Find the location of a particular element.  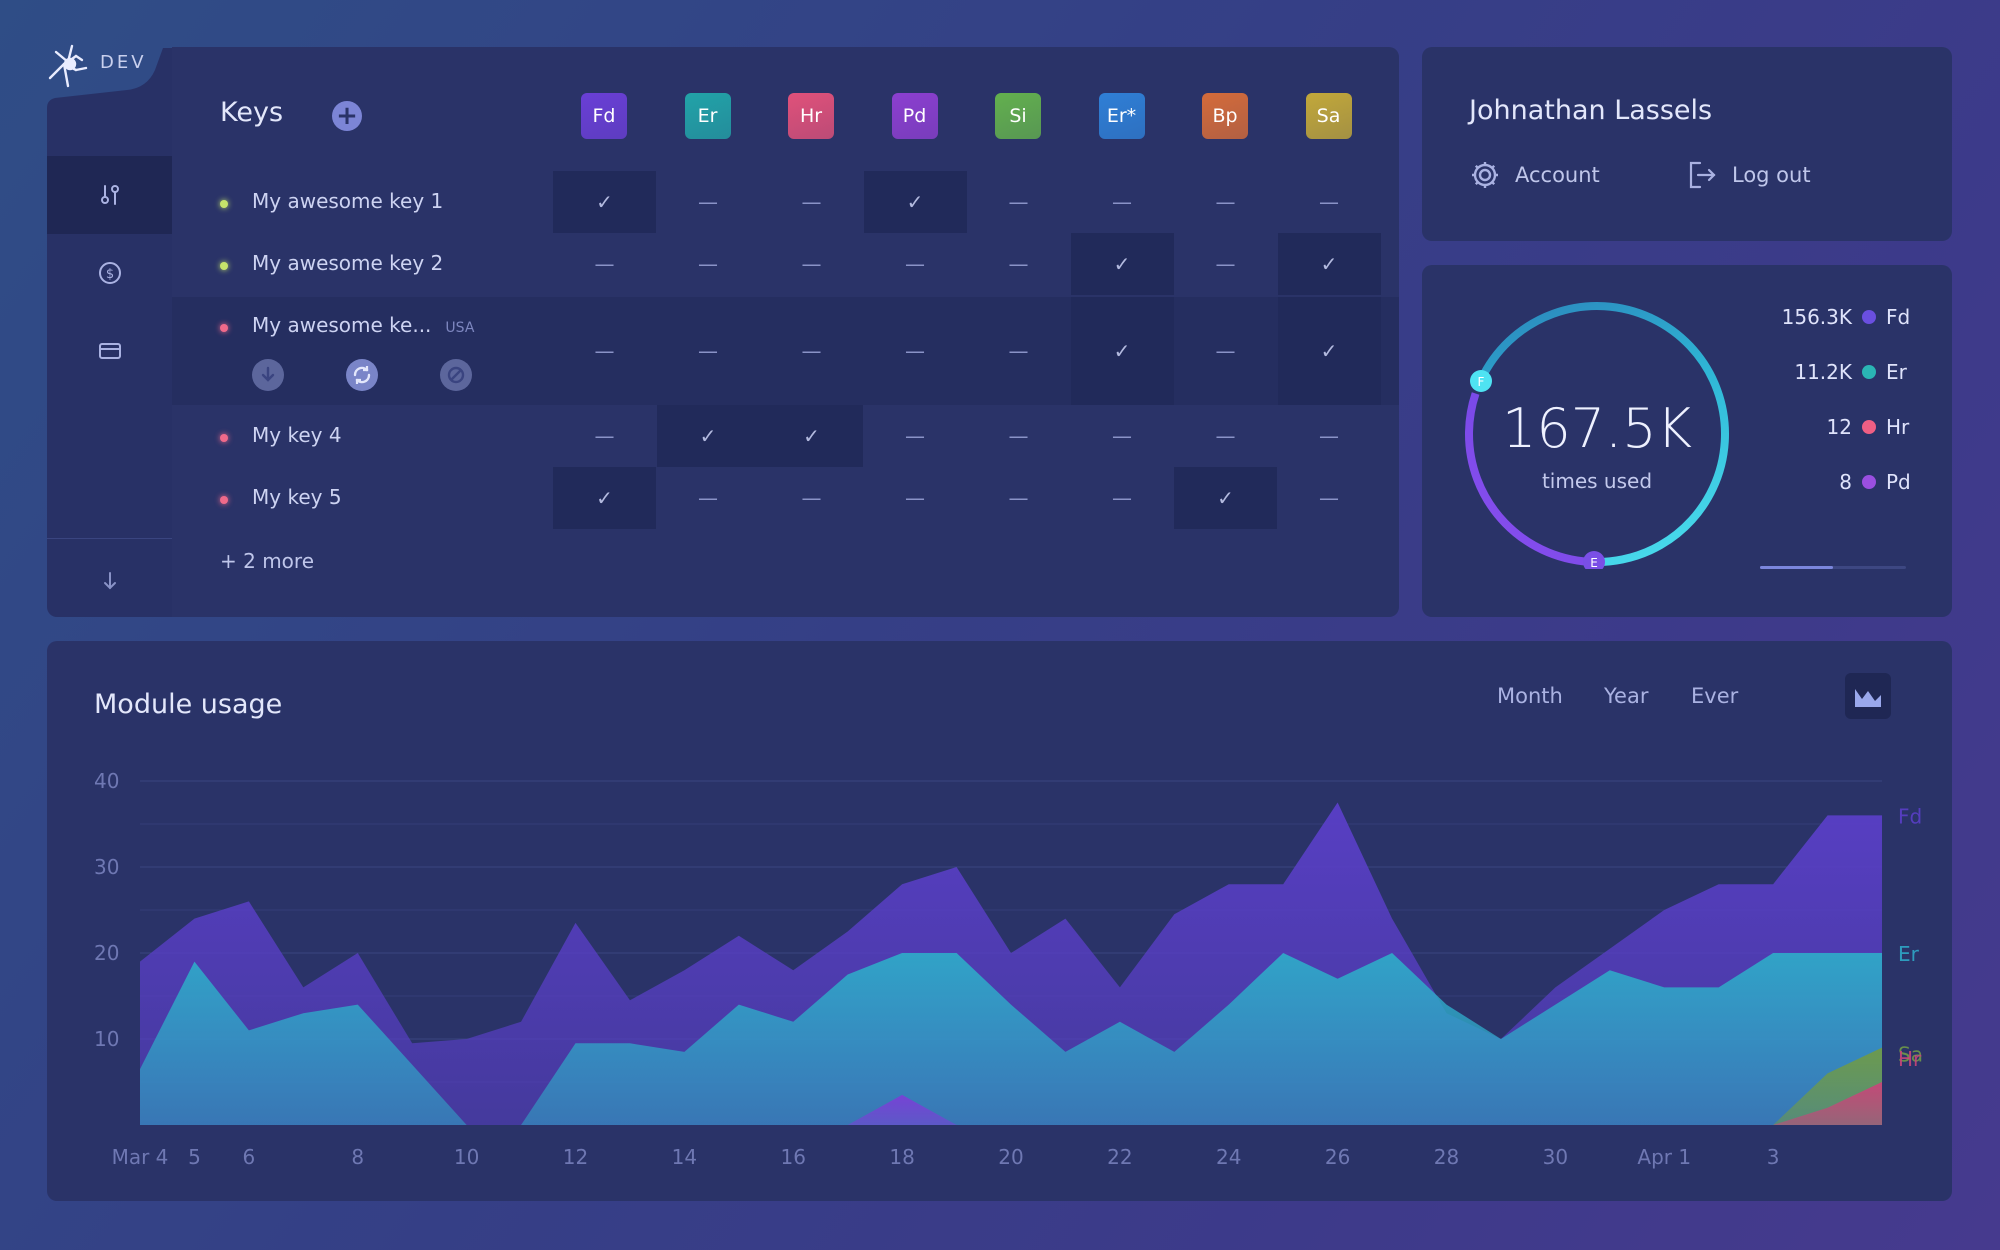

usage-legend-name: Fd is located at coordinates (1898, 317).